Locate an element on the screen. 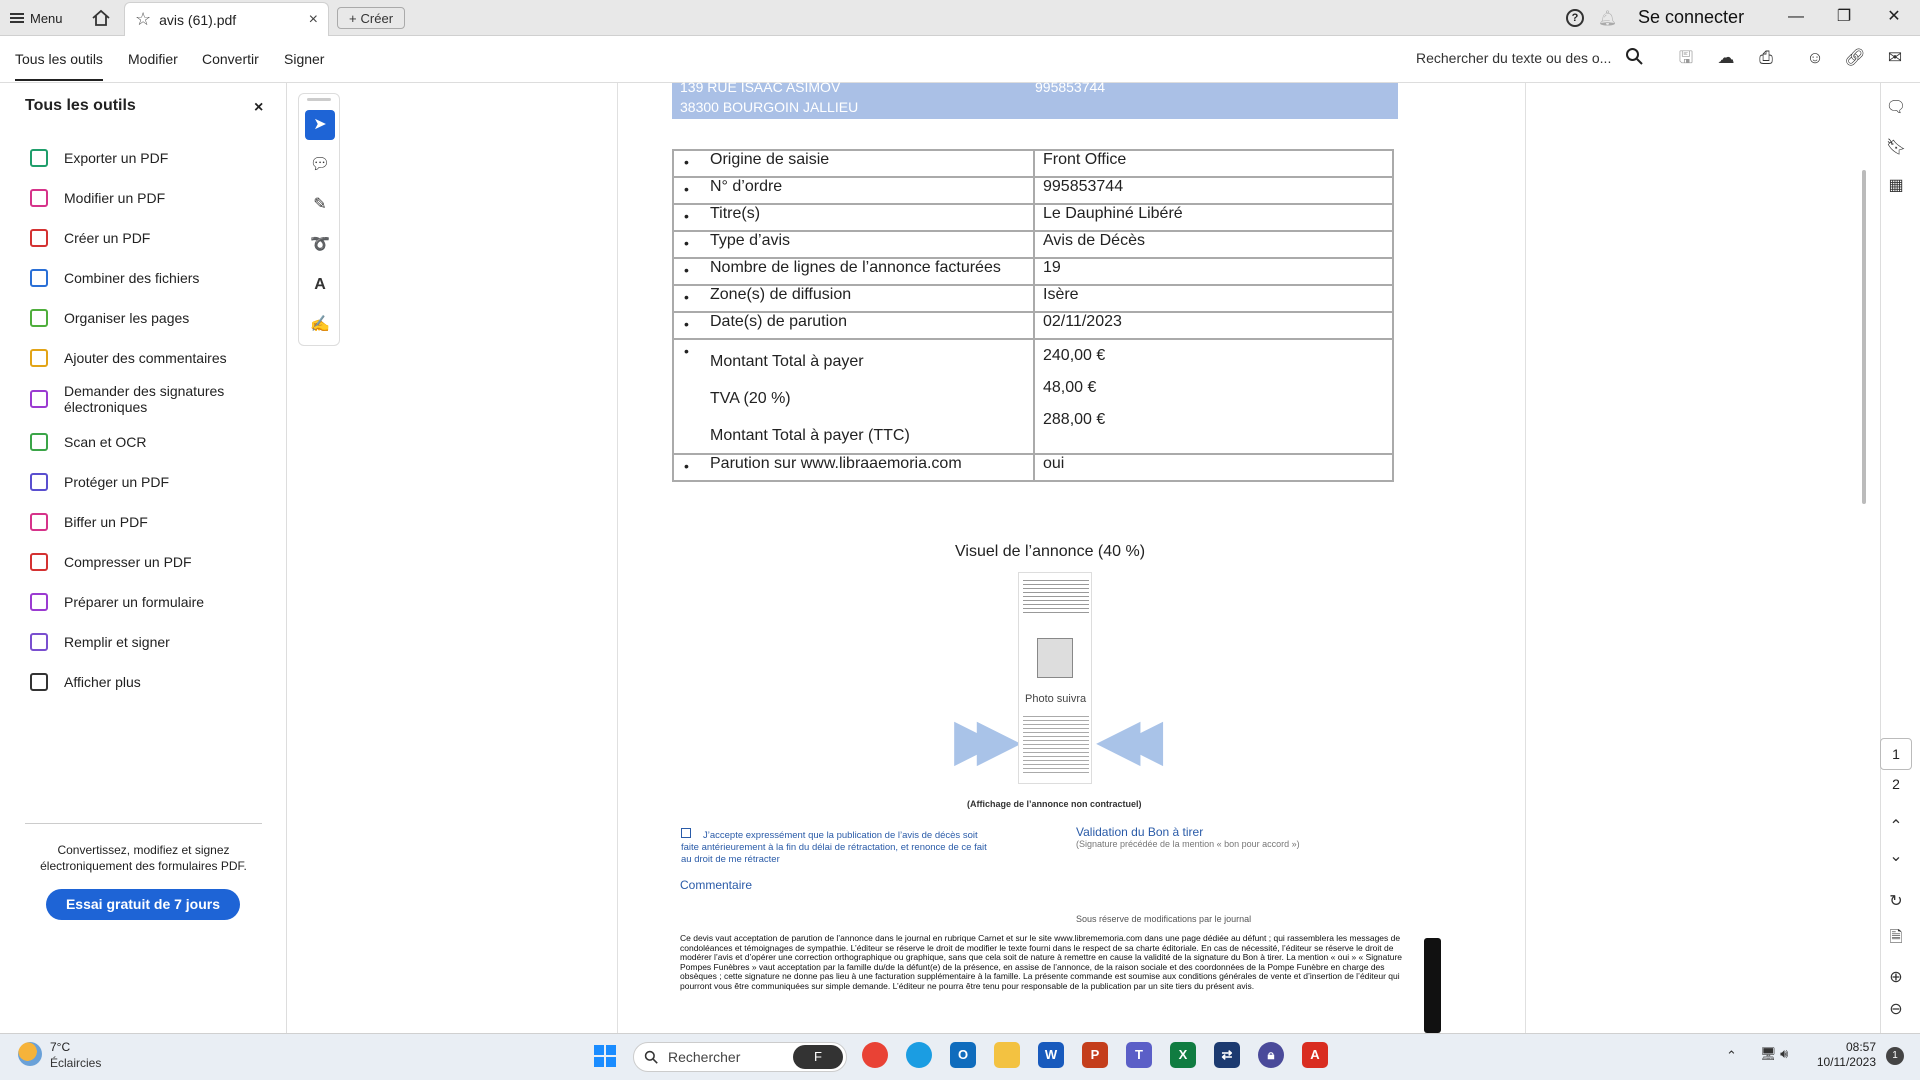  stamp-seal is located at coordinates (1432, 985).